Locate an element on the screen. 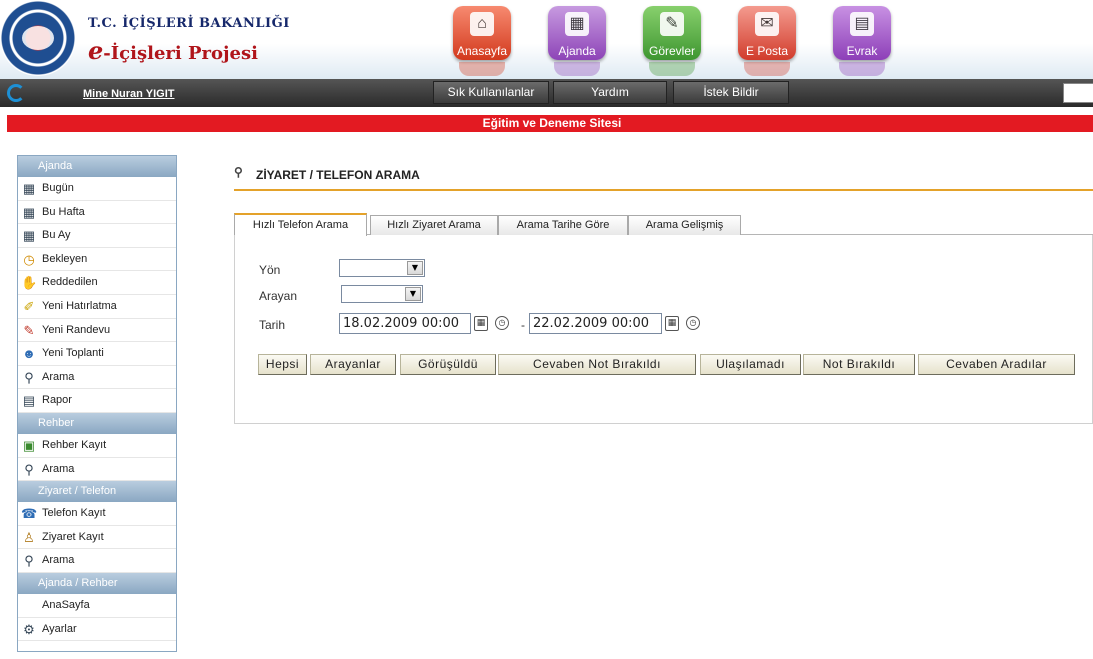  tab-arama-tarihe-gore: Arama Tarihe Göre is located at coordinates (563, 225).